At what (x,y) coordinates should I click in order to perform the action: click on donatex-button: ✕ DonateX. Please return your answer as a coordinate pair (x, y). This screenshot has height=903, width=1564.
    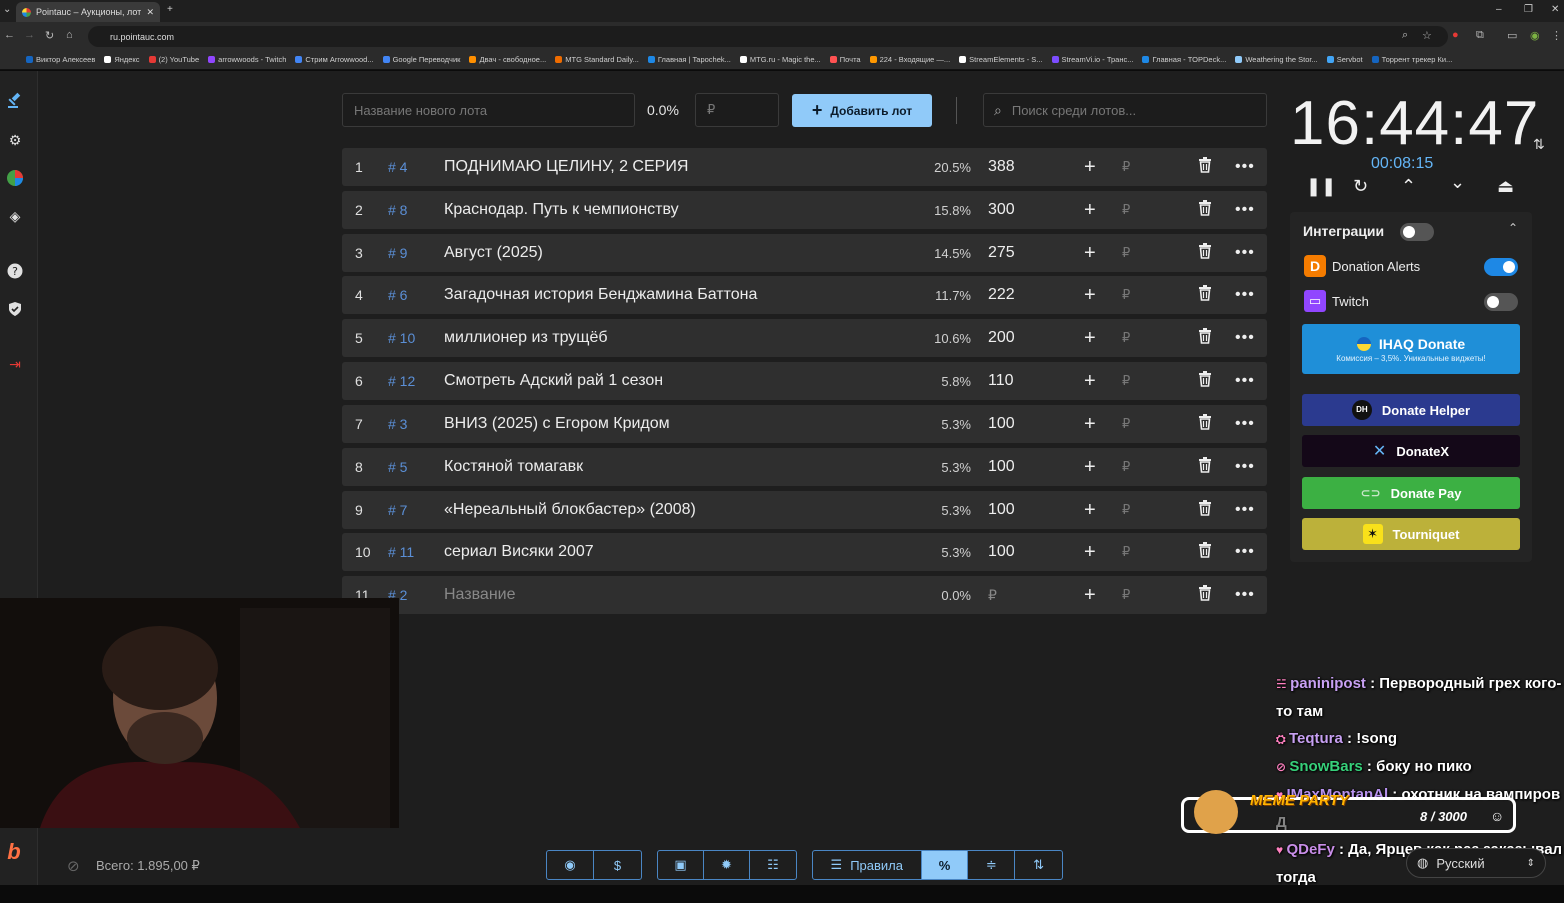
    Looking at the image, I should click on (1411, 451).